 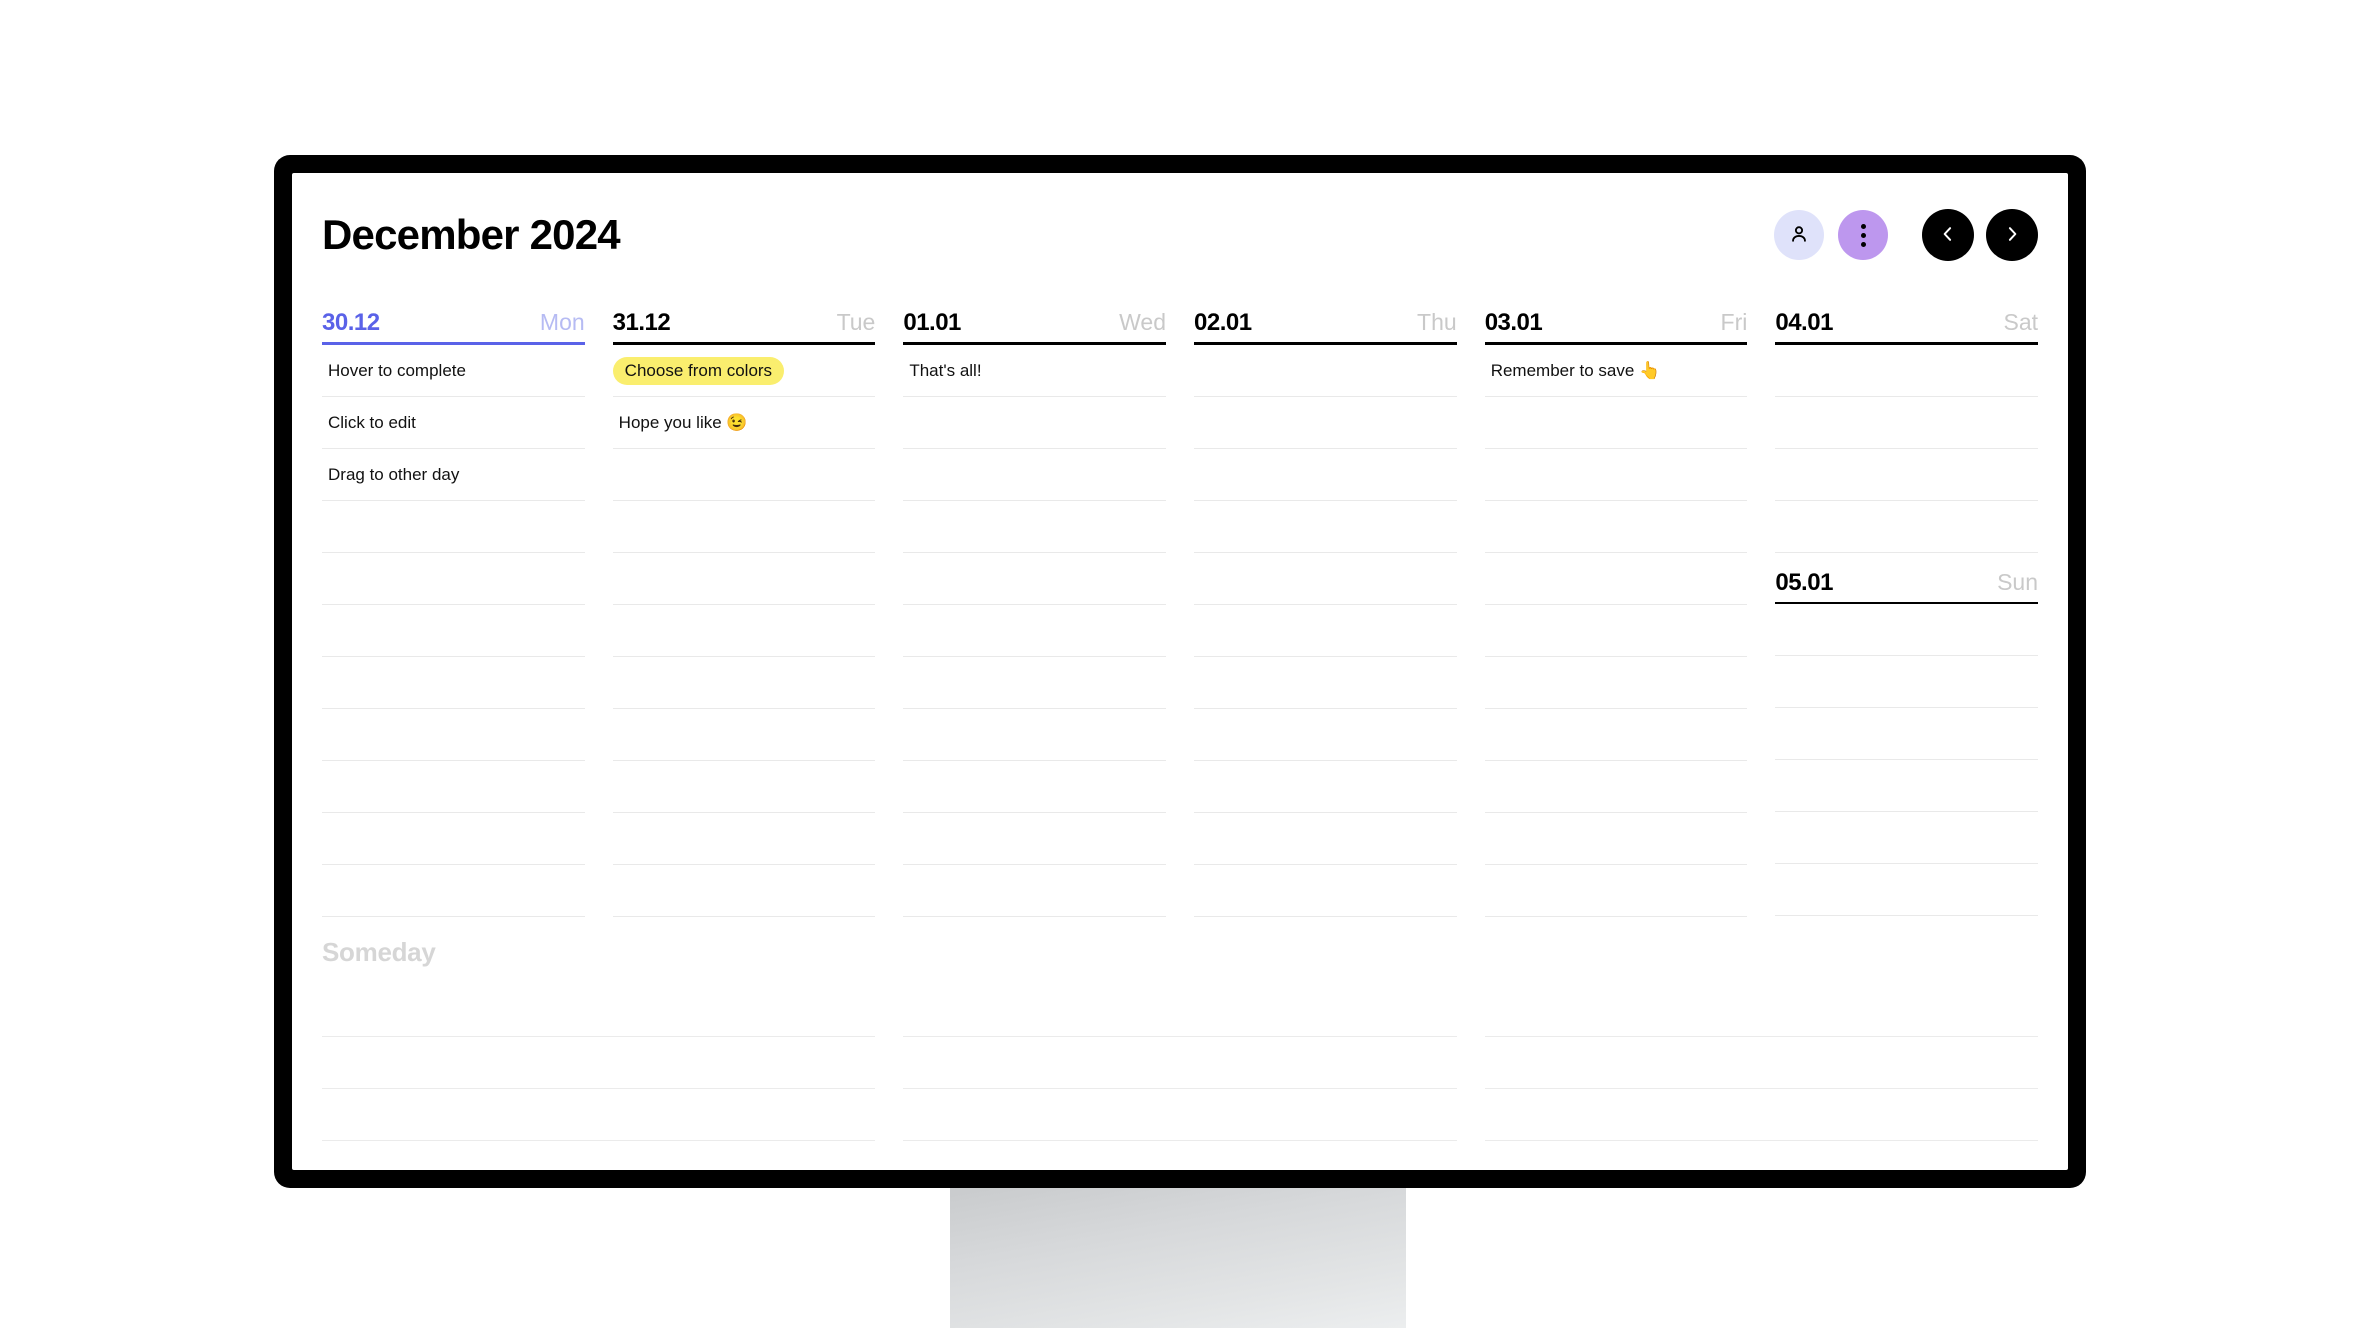 What do you see at coordinates (2021, 322) in the screenshot?
I see `day-weekday: Sat` at bounding box center [2021, 322].